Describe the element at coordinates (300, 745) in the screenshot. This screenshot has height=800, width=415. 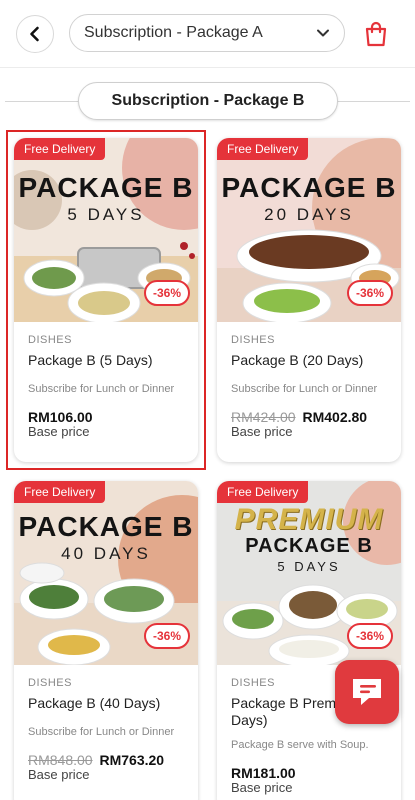
I see `product-description: Package B serve with Soup.` at that location.